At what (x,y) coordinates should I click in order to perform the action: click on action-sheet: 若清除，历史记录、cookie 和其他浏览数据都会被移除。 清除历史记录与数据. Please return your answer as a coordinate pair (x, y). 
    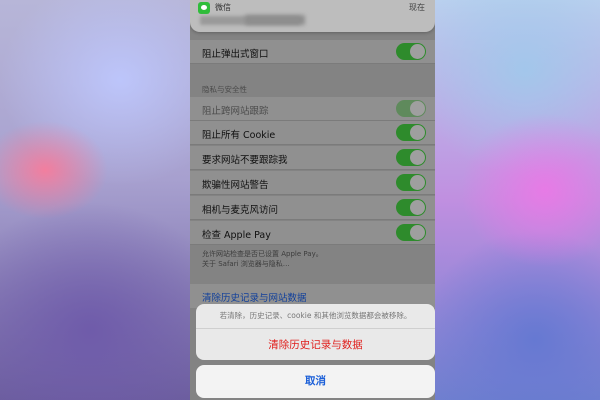
    Looking at the image, I should click on (315, 332).